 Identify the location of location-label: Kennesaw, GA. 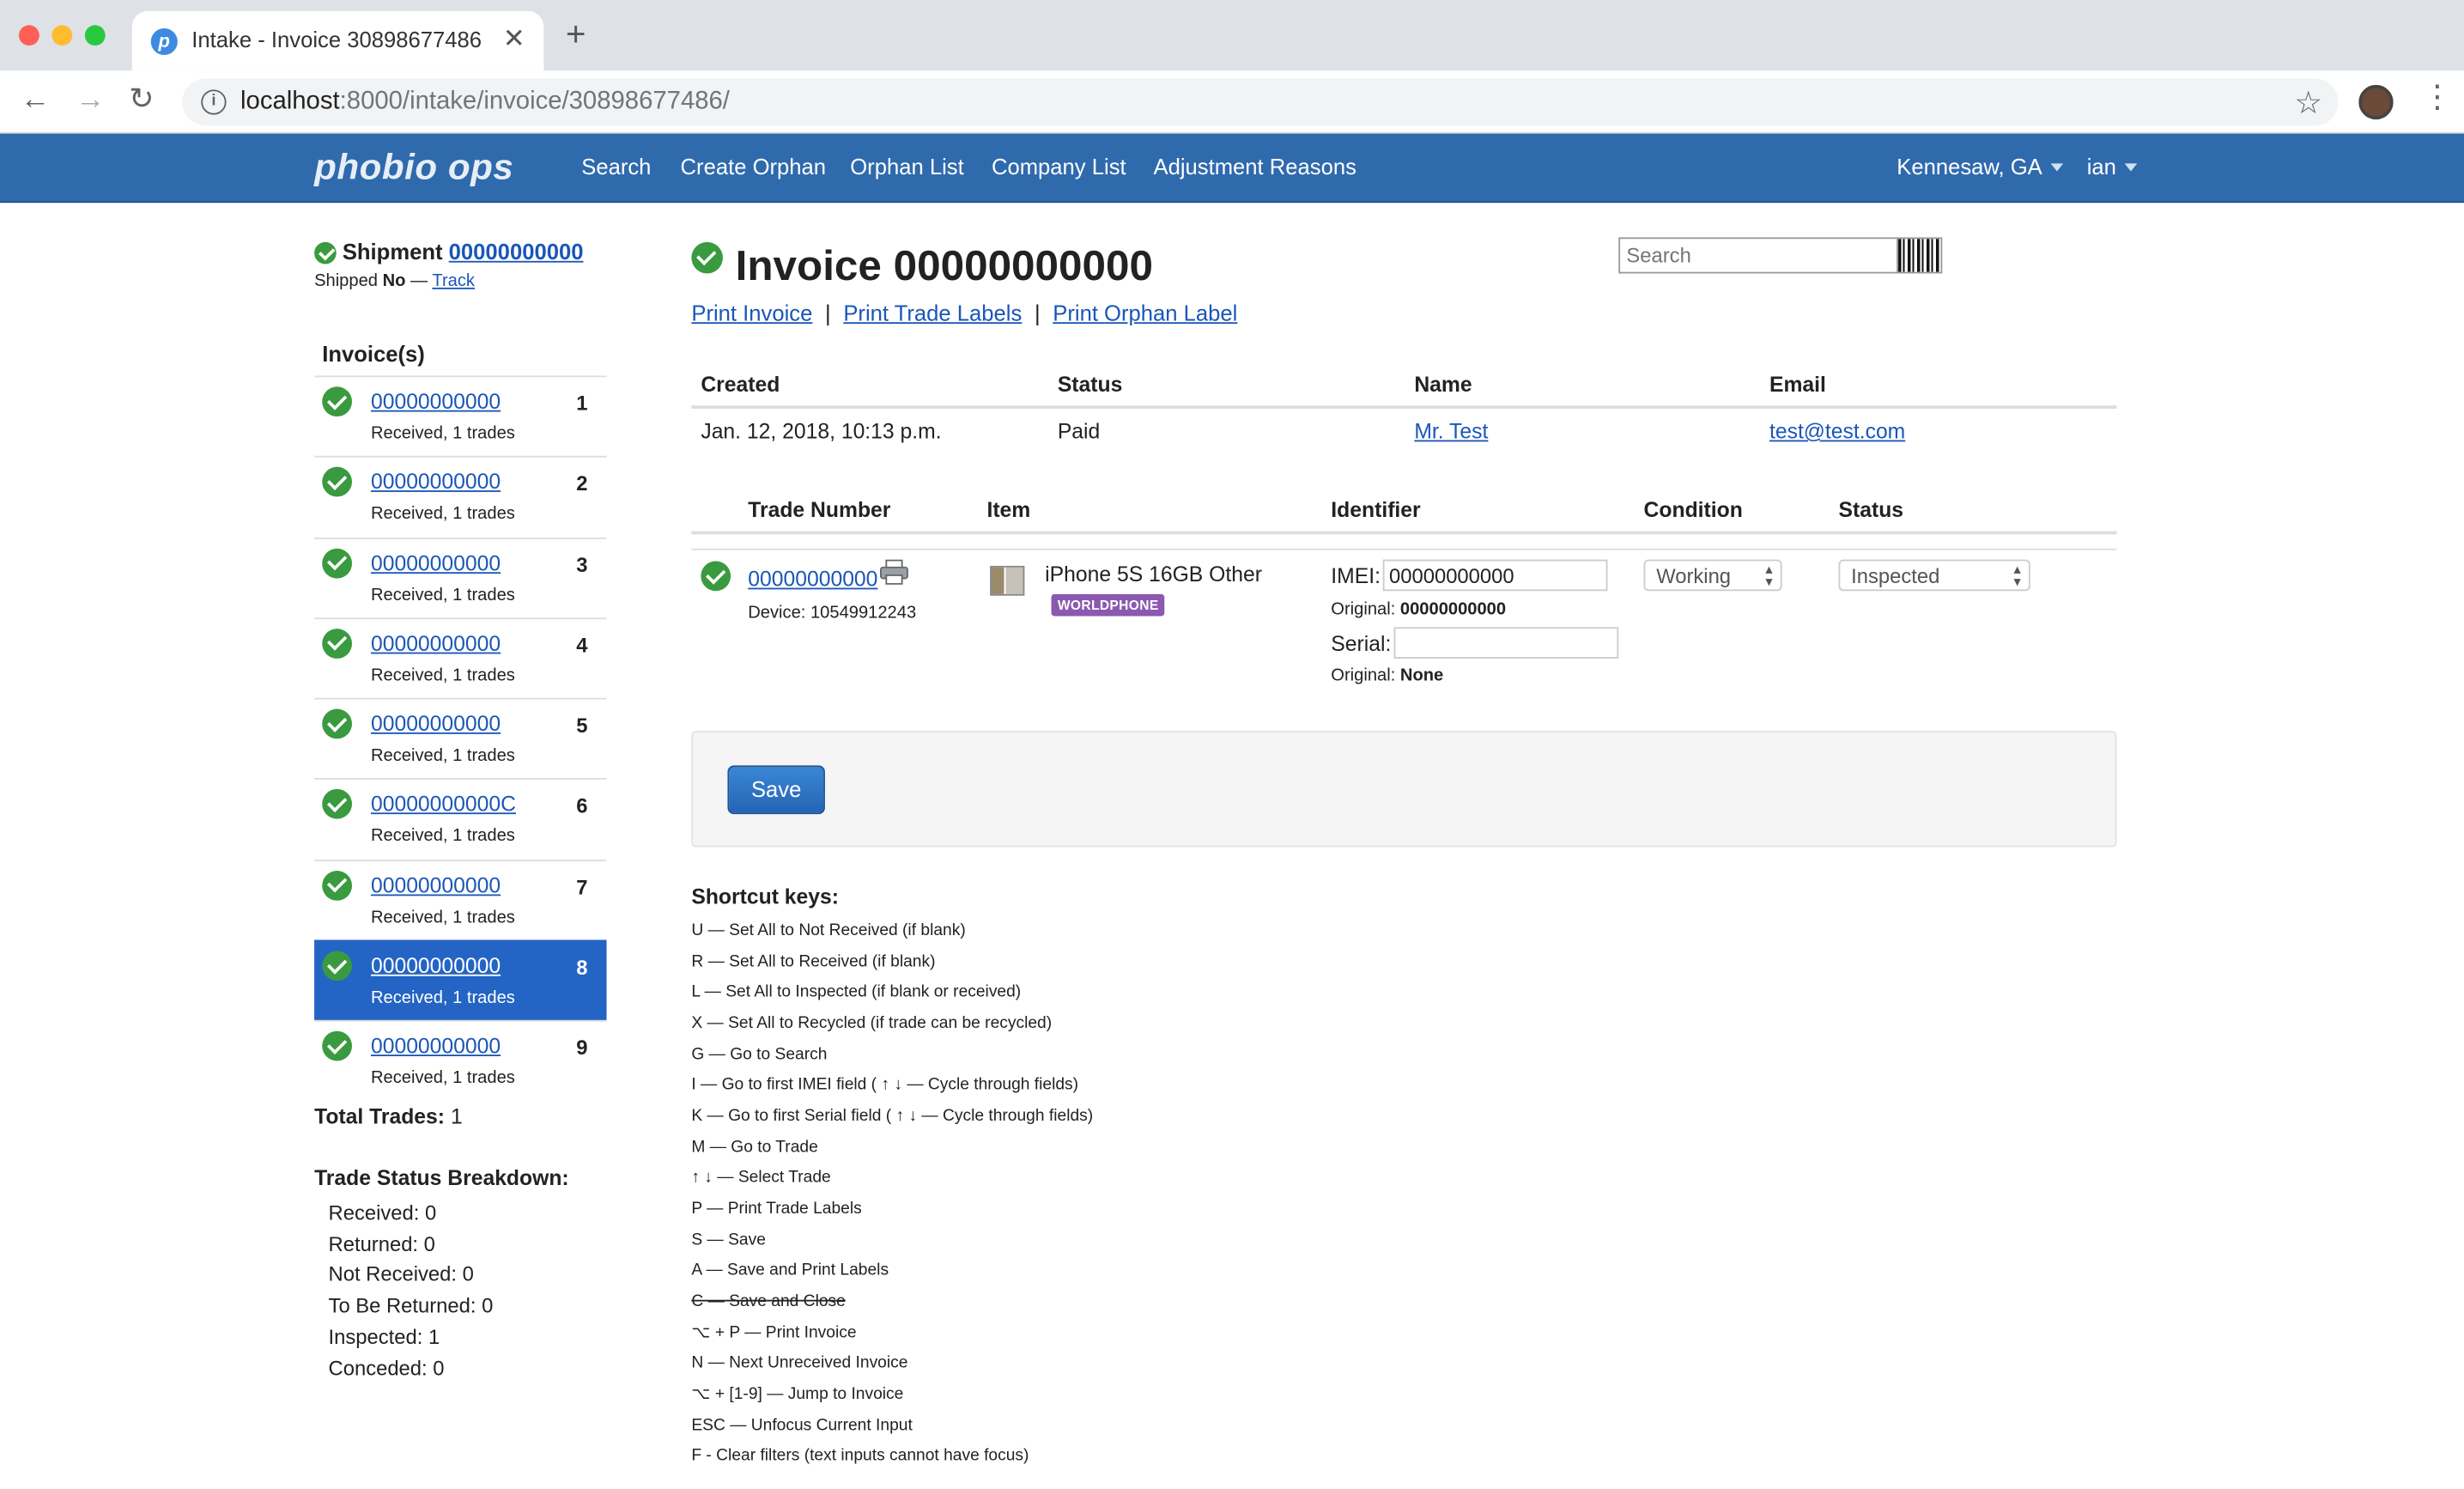
(1969, 166).